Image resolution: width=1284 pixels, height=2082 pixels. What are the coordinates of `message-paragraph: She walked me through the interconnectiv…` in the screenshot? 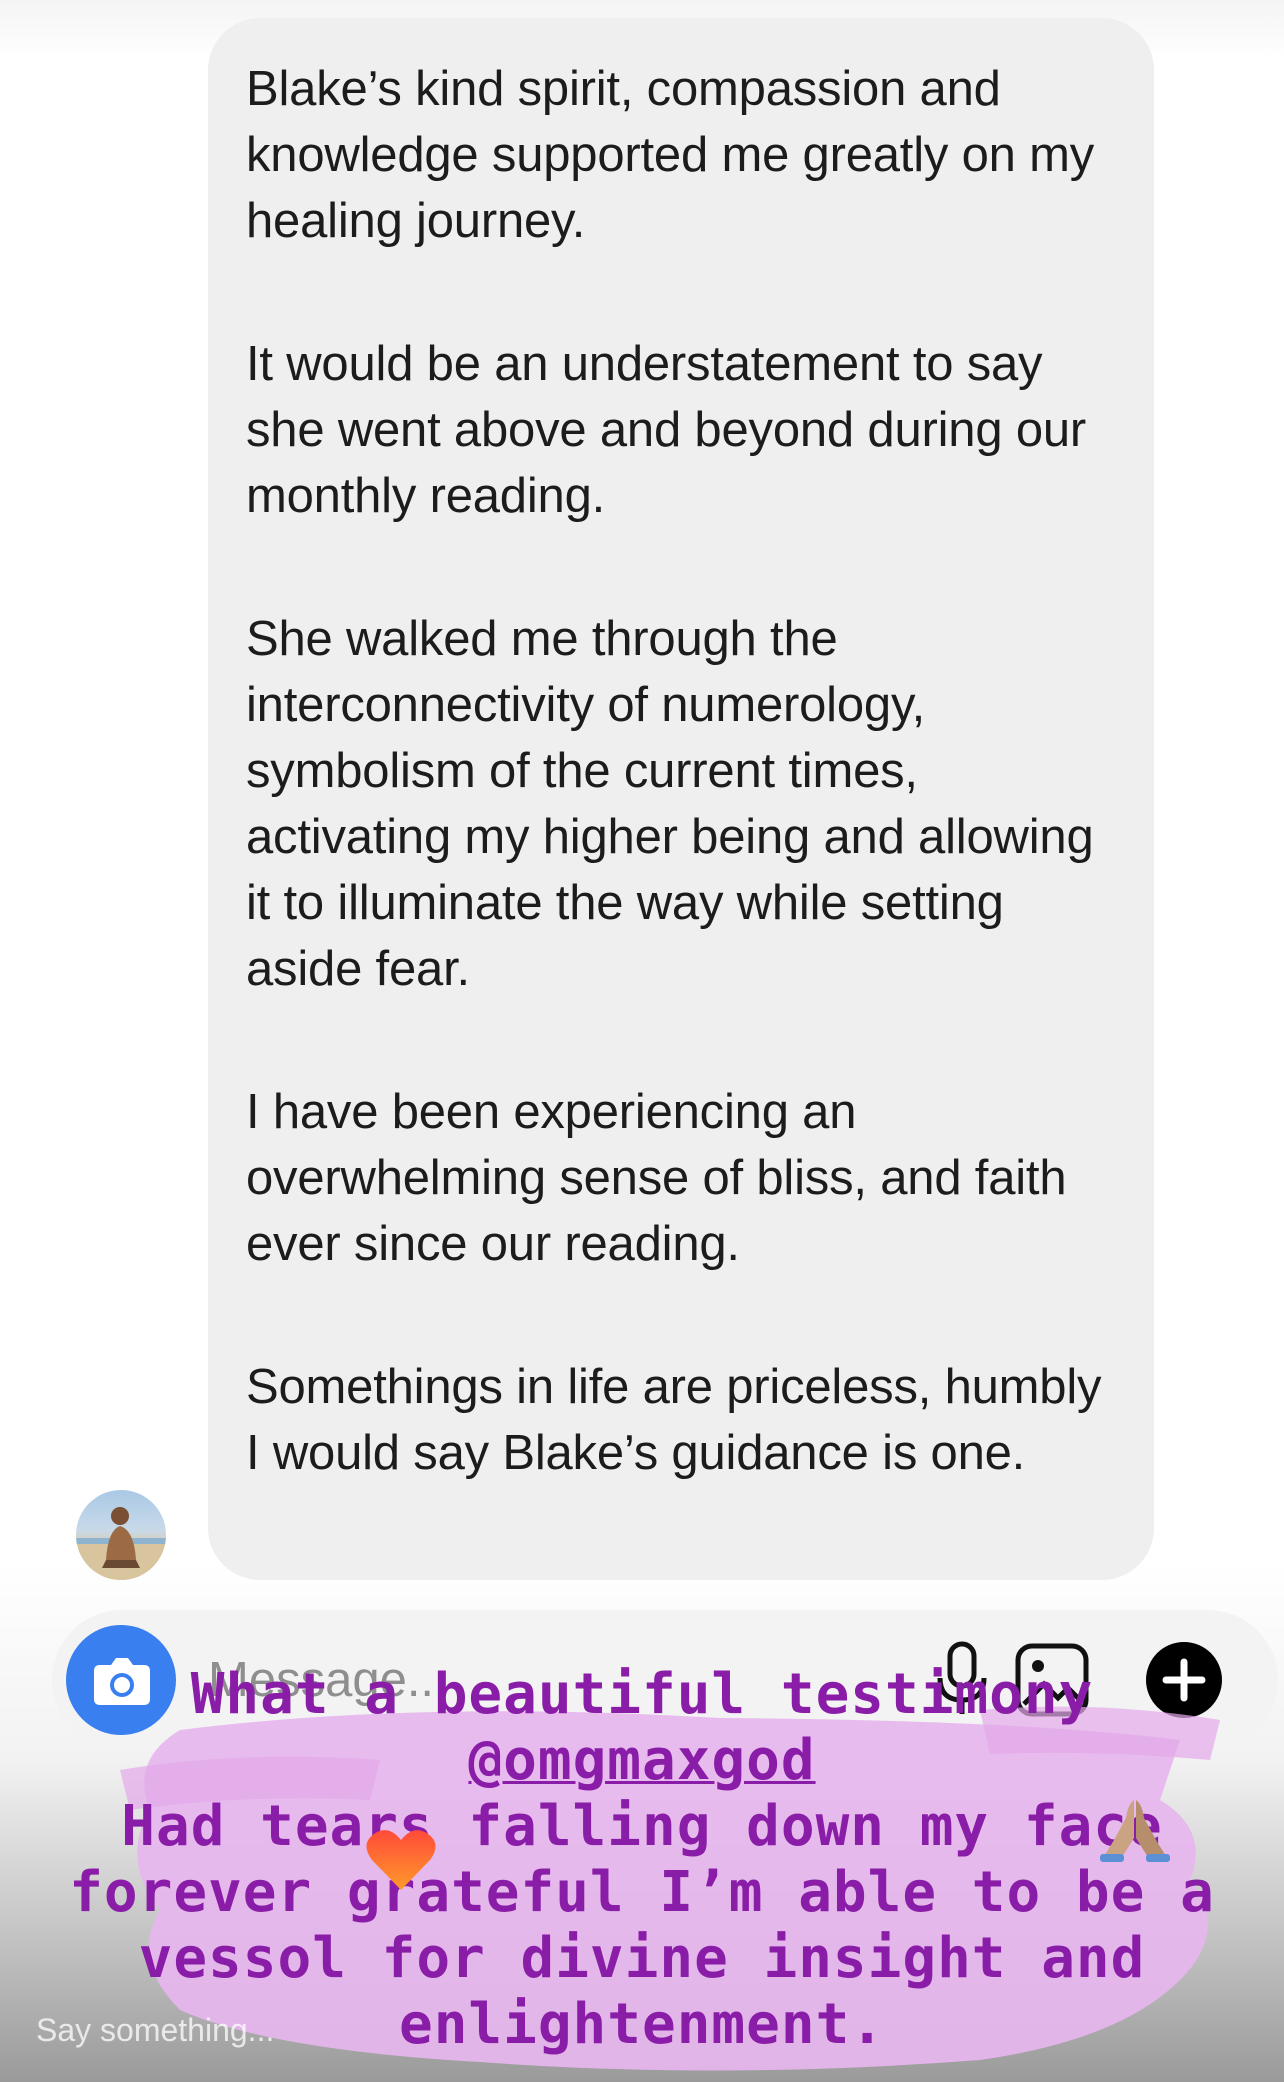 It's located at (670, 804).